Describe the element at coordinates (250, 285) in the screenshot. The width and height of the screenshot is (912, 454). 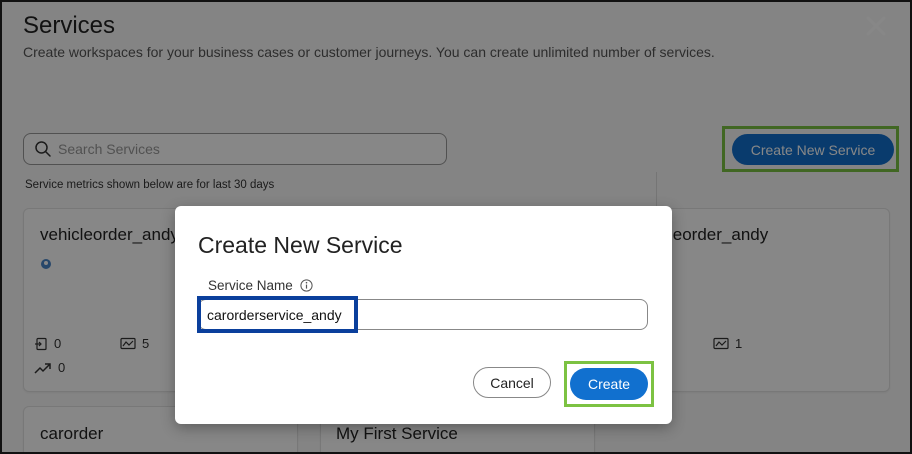
I see `service-name-label-text: Service Name` at that location.